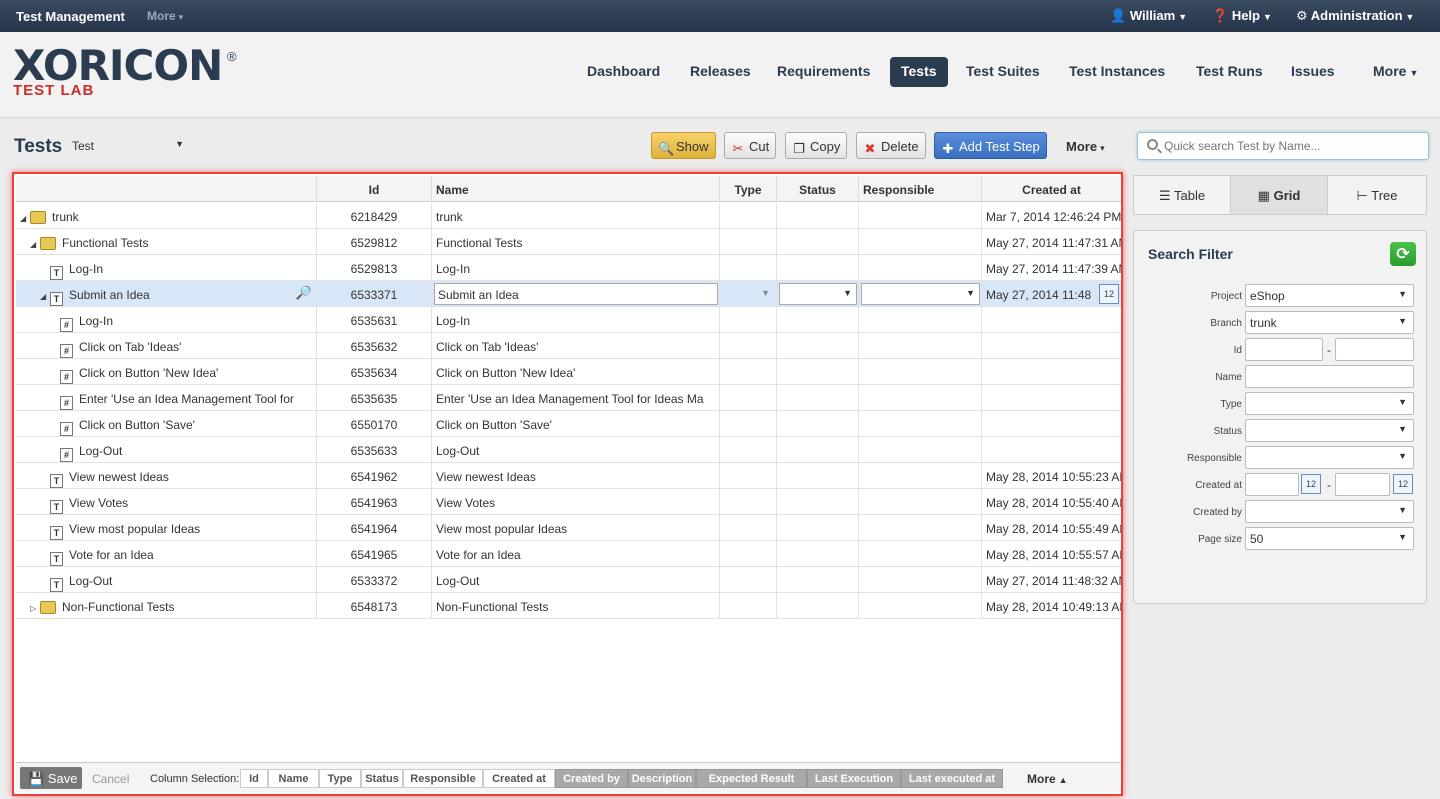  I want to click on expand-toggle-icon: ▷, so click(35, 608).